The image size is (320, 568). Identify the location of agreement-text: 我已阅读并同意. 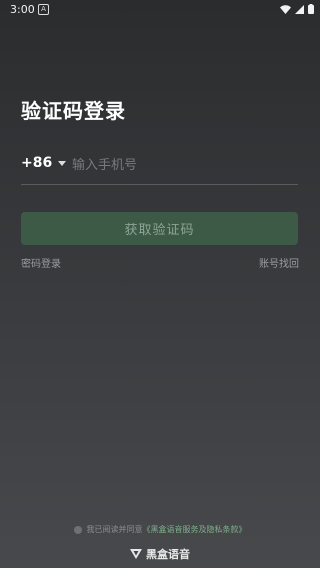
(114, 529).